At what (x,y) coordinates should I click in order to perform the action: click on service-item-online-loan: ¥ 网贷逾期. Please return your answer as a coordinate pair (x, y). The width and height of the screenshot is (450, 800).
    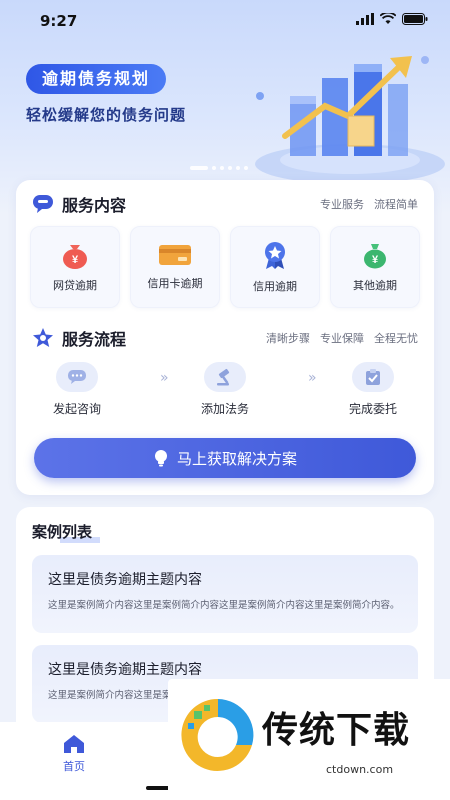
    Looking at the image, I should click on (75, 267).